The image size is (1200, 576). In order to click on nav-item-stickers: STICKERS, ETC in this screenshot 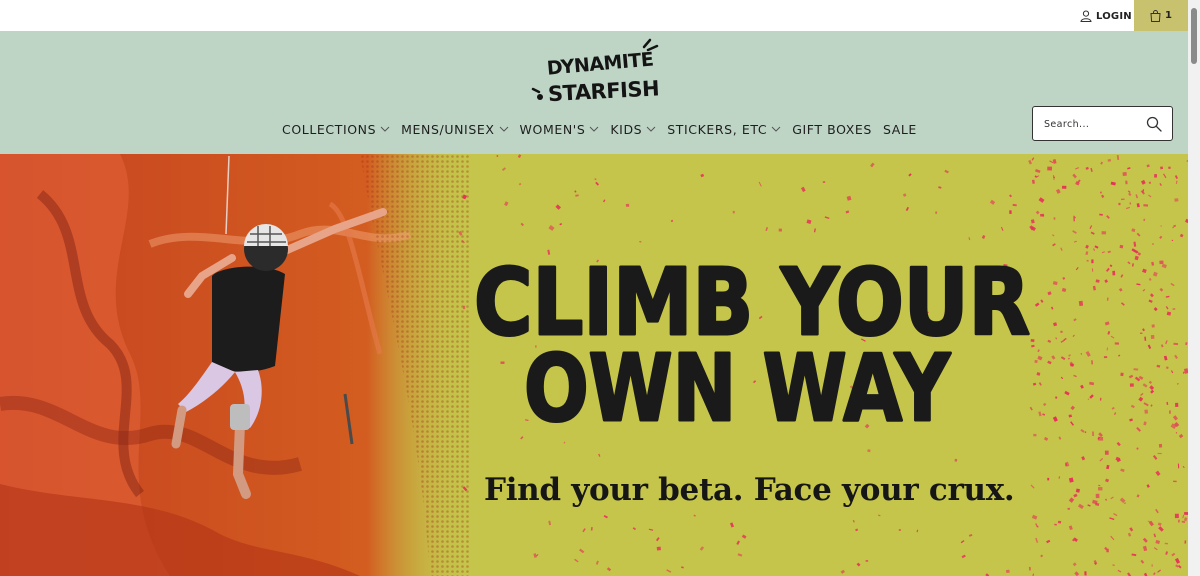, I will do `click(724, 129)`.